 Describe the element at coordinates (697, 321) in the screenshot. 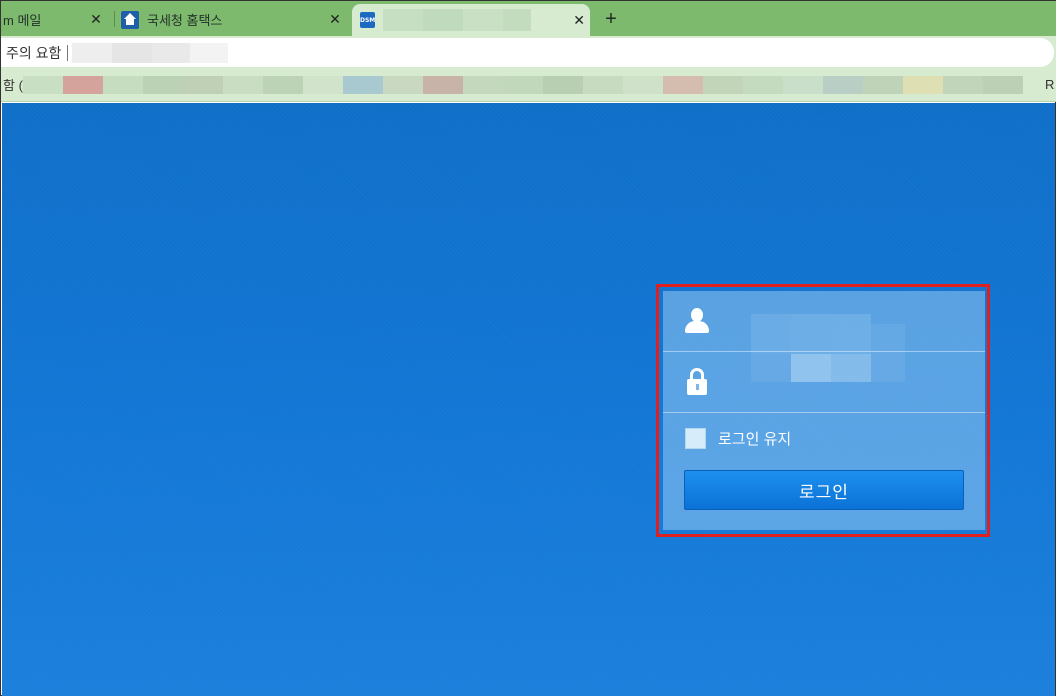

I see `user-icon` at that location.